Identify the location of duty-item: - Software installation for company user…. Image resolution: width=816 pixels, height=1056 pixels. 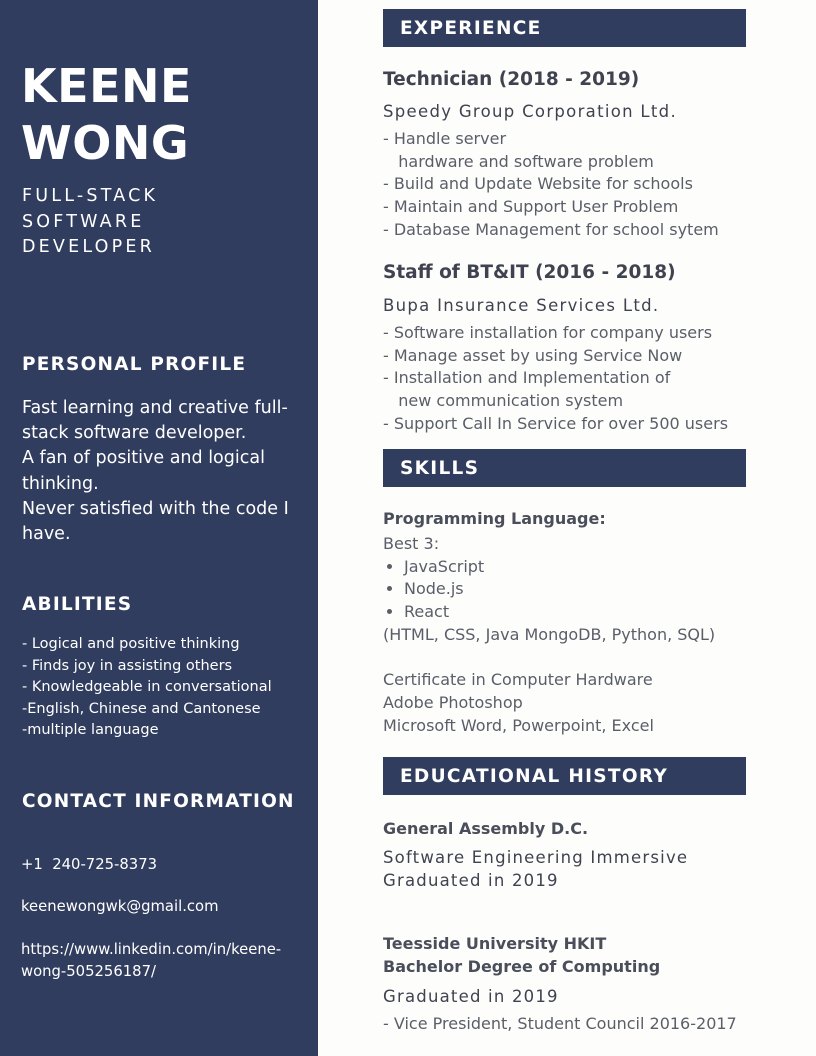
(548, 332).